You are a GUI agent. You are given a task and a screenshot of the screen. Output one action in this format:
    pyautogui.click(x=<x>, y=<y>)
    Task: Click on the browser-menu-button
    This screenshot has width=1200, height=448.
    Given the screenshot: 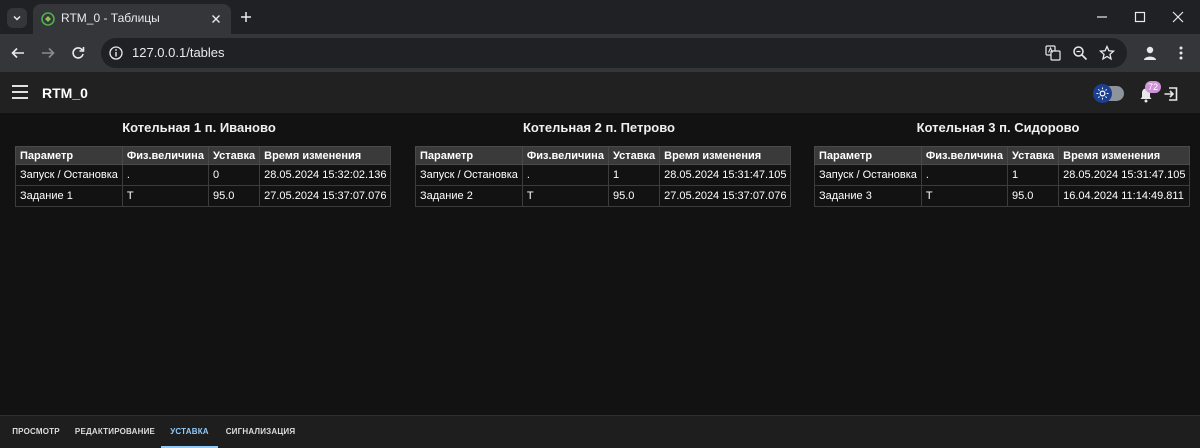 What is the action you would take?
    pyautogui.click(x=1181, y=53)
    